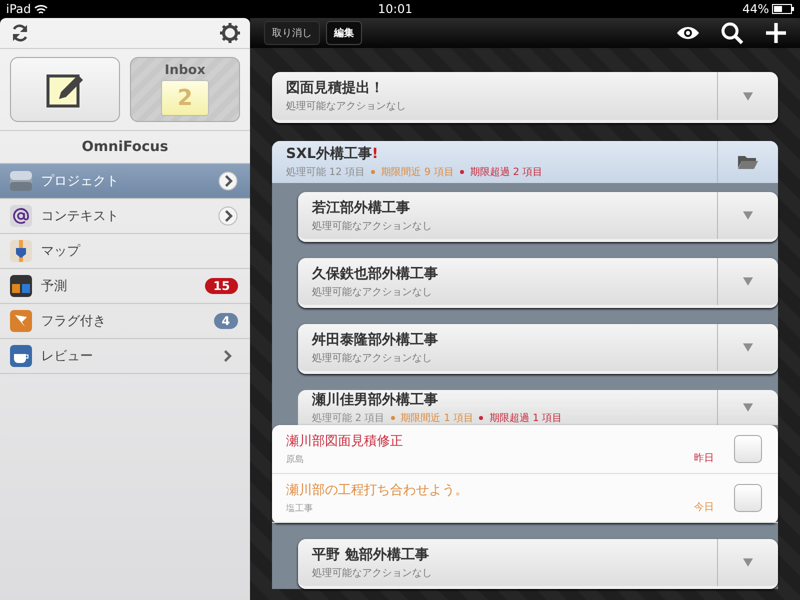 Image resolution: width=800 pixels, height=600 pixels. What do you see at coordinates (230, 33) in the screenshot?
I see `settings-icon` at bounding box center [230, 33].